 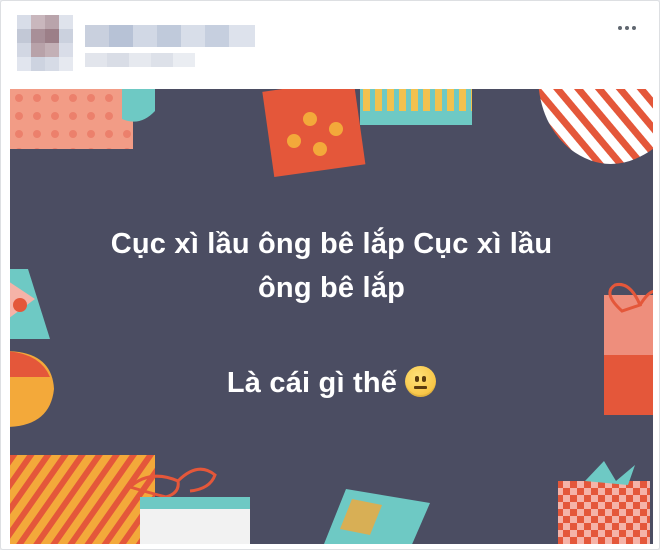 I want to click on post-time-redacted, so click(x=140, y=60).